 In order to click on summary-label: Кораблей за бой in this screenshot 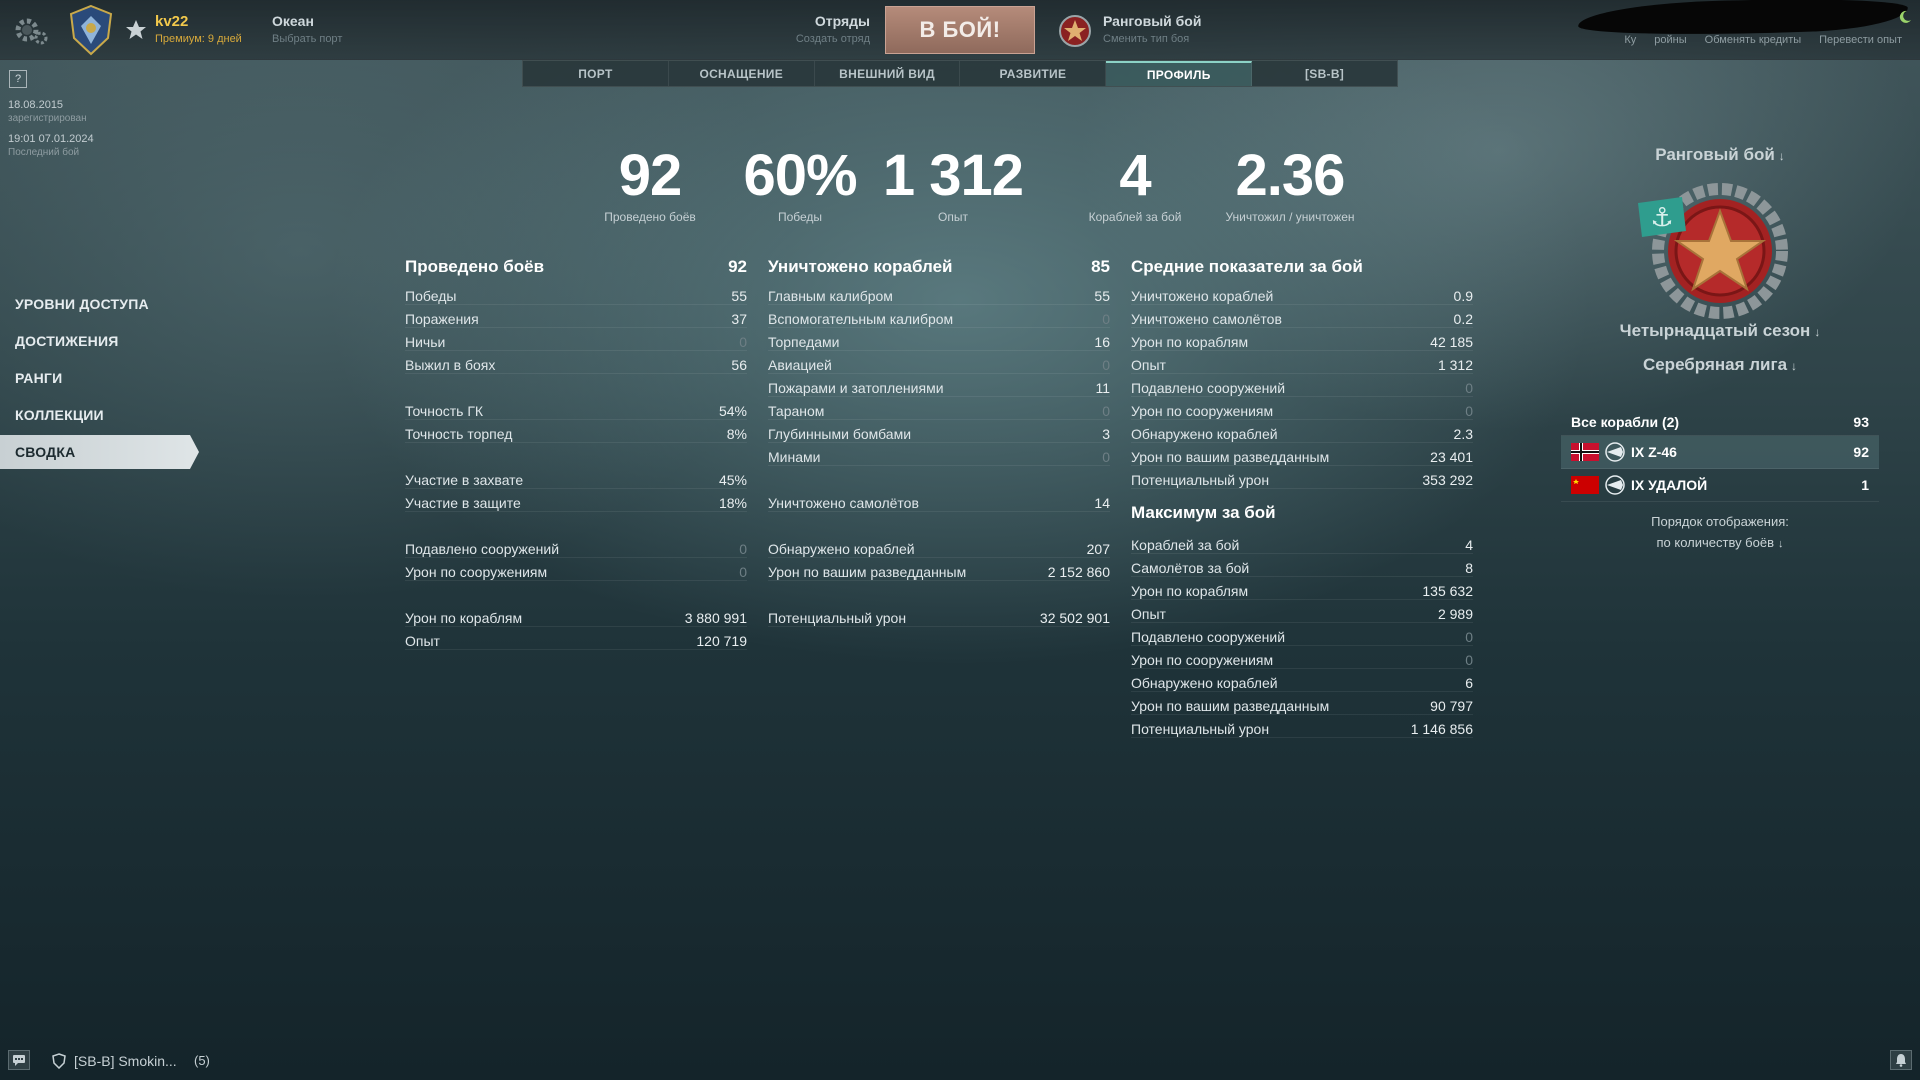, I will do `click(1135, 217)`.